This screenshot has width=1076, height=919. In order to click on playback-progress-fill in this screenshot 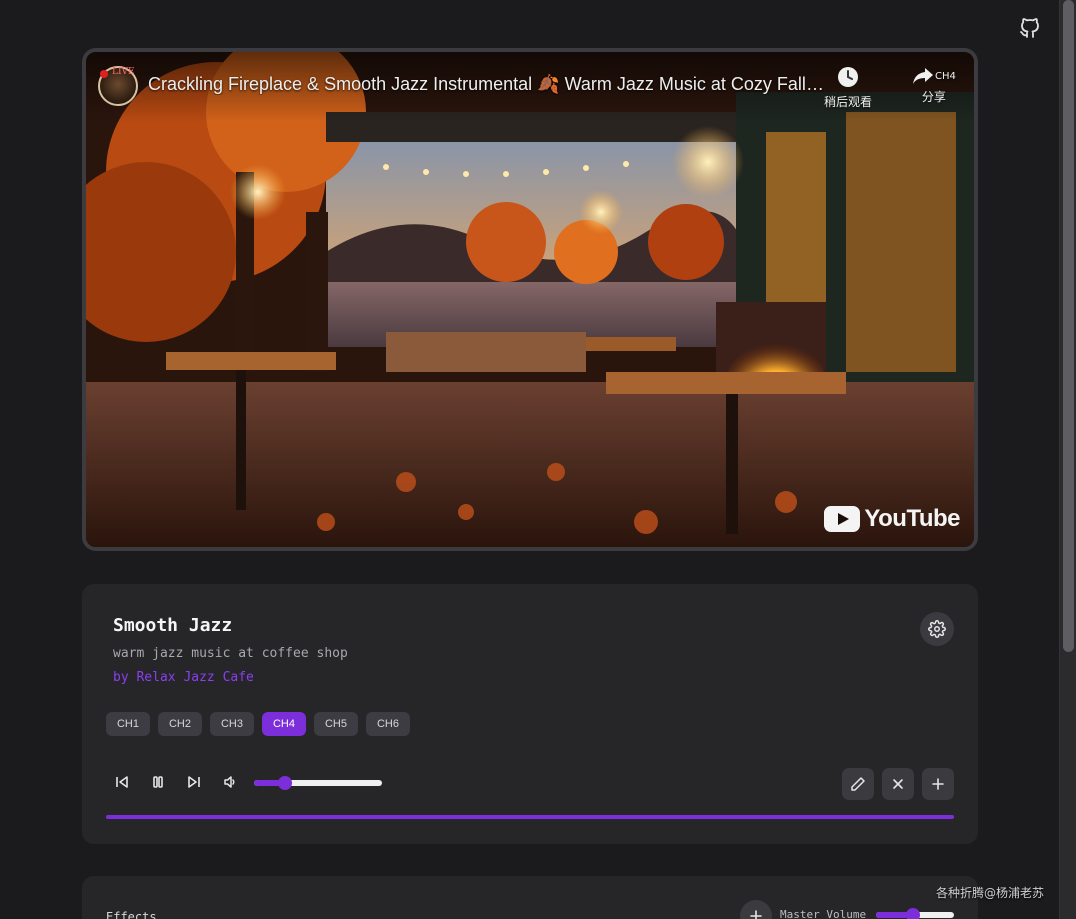, I will do `click(530, 817)`.